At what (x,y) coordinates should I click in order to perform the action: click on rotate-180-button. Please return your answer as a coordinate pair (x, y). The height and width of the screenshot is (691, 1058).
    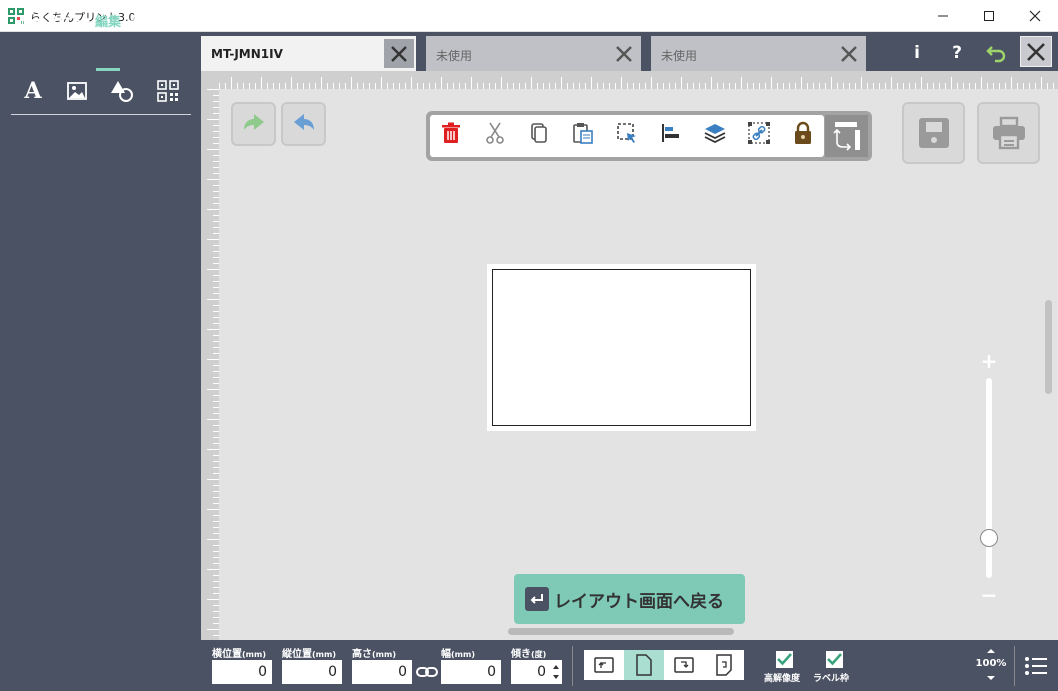
    Looking at the image, I should click on (724, 665).